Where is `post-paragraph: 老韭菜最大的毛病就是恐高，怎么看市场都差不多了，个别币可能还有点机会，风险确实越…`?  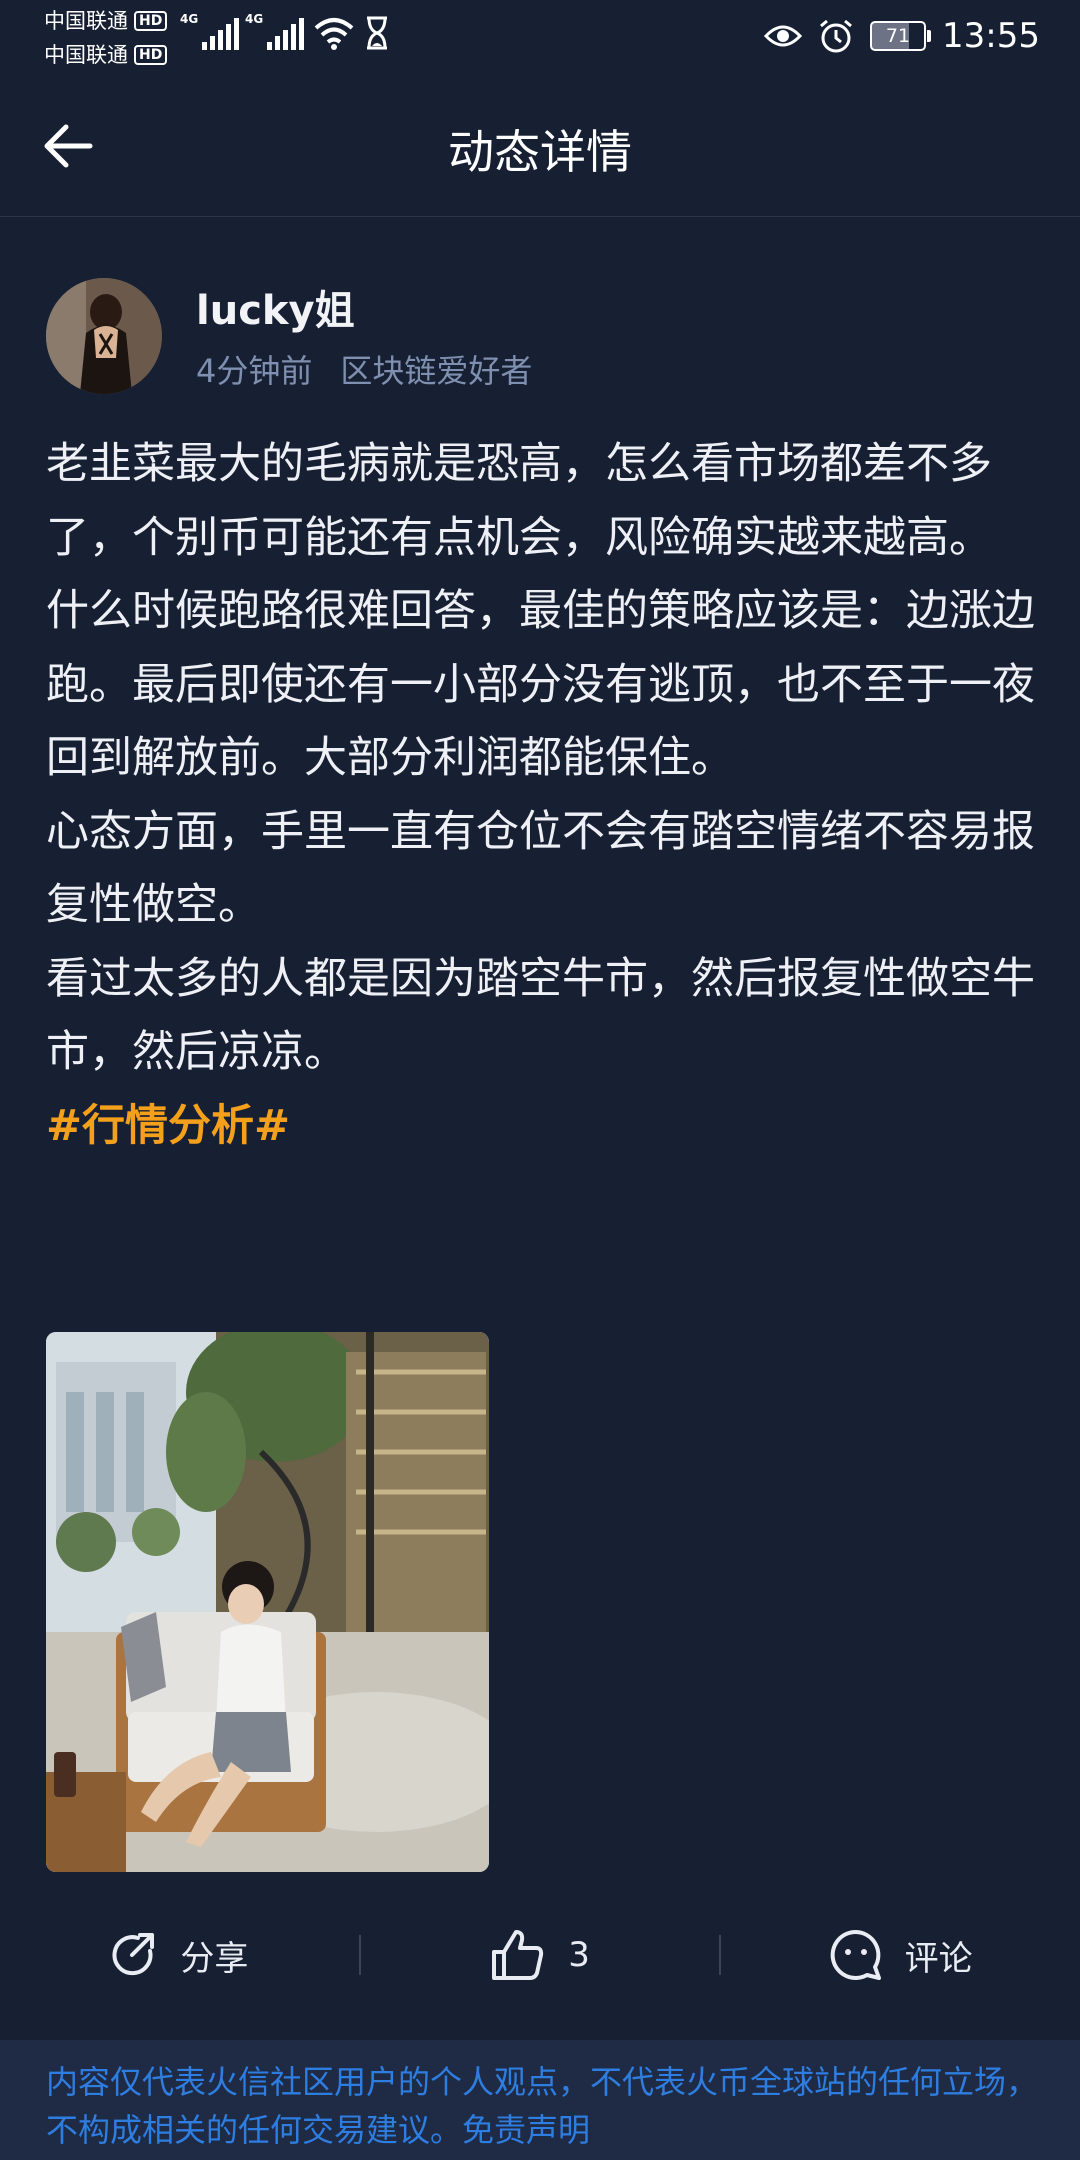 post-paragraph: 老韭菜最大的毛病就是恐高，怎么看市场都差不多了，个别币可能还有点机会，风险确实越… is located at coordinates (519, 501).